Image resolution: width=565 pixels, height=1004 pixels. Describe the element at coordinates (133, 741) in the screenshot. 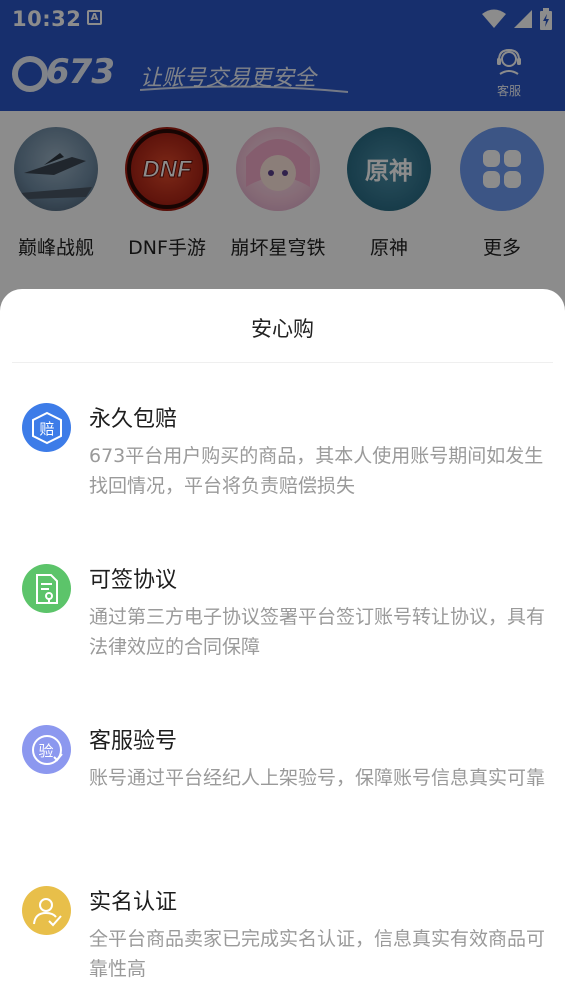

I see `feature-title: 客服验号` at that location.